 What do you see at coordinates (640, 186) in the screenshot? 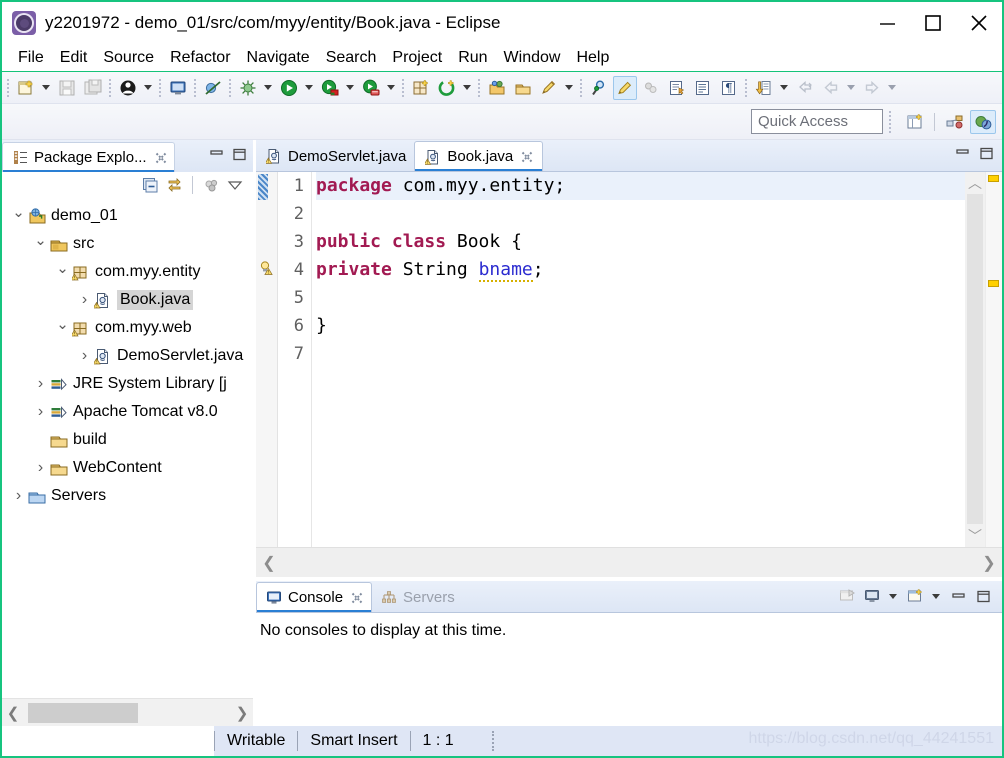
I see `code-line: package com.myy.entity;` at bounding box center [640, 186].